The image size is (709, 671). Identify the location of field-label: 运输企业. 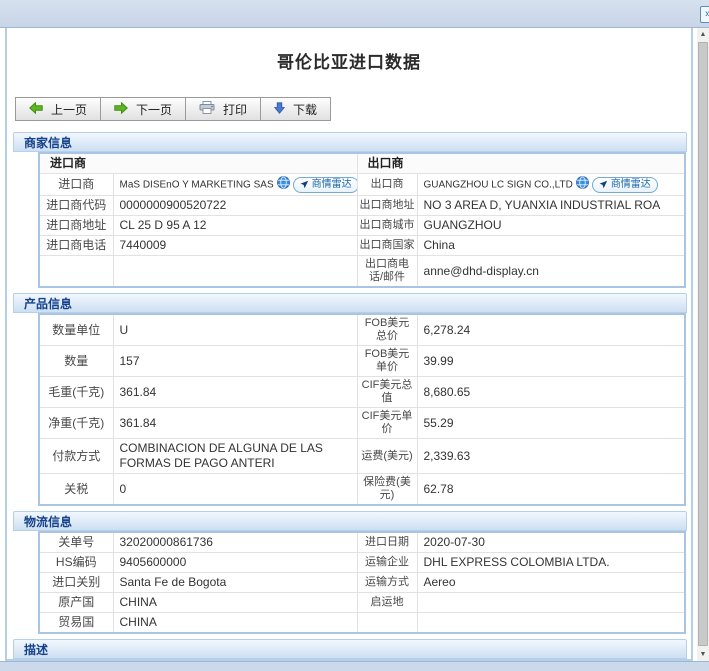
(387, 562).